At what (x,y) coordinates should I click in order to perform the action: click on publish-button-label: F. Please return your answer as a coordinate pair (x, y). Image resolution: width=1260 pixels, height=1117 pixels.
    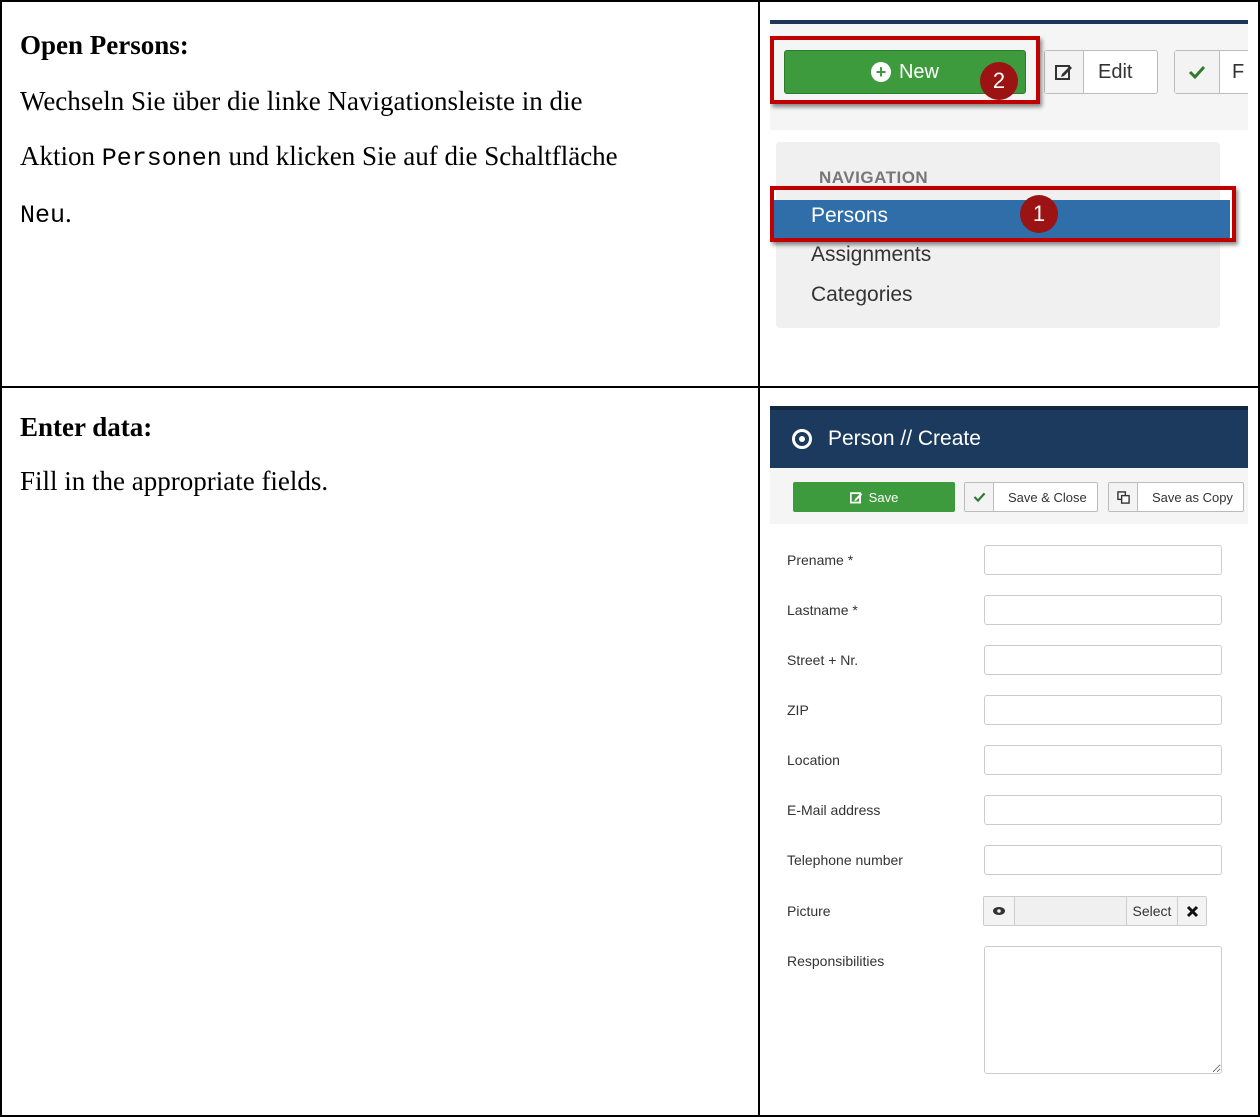
    Looking at the image, I should click on (1238, 71).